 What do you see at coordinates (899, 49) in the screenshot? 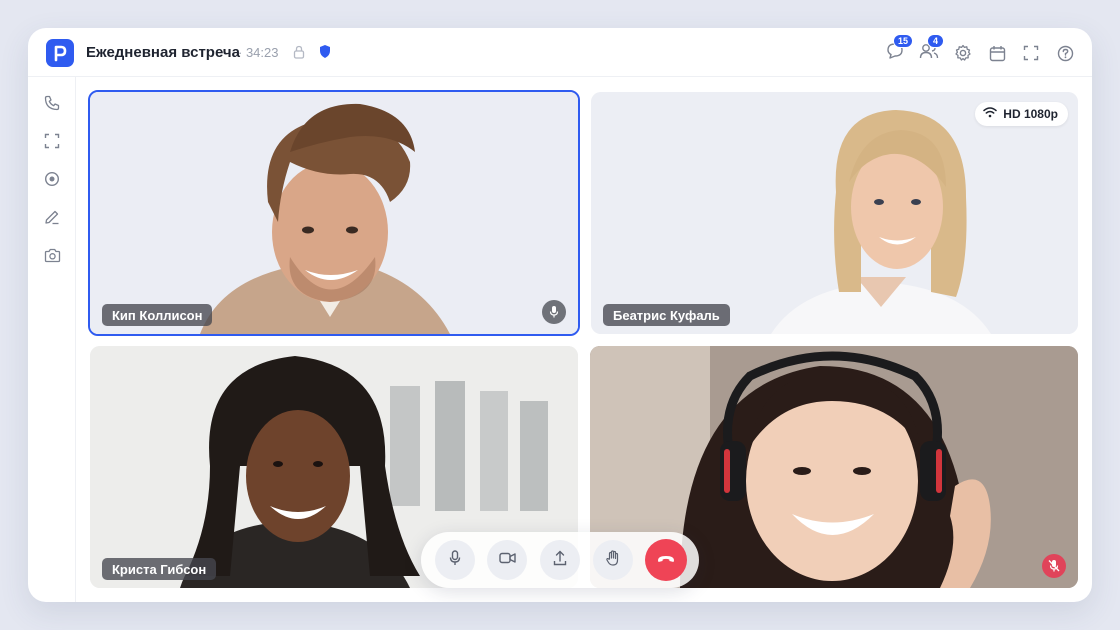
I see `chat-button: 15` at bounding box center [899, 49].